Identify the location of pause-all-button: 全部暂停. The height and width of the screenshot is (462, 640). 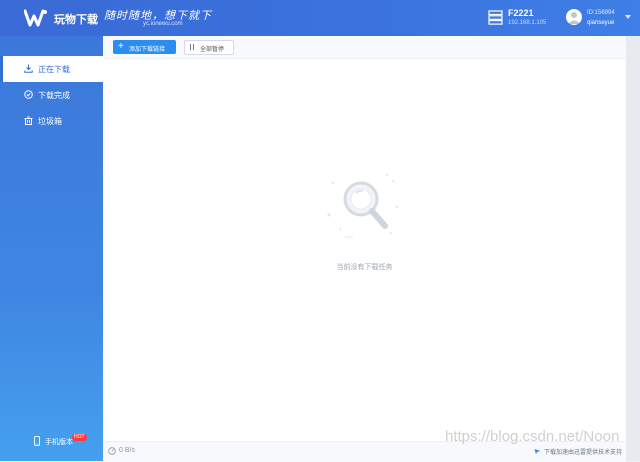
(209, 47).